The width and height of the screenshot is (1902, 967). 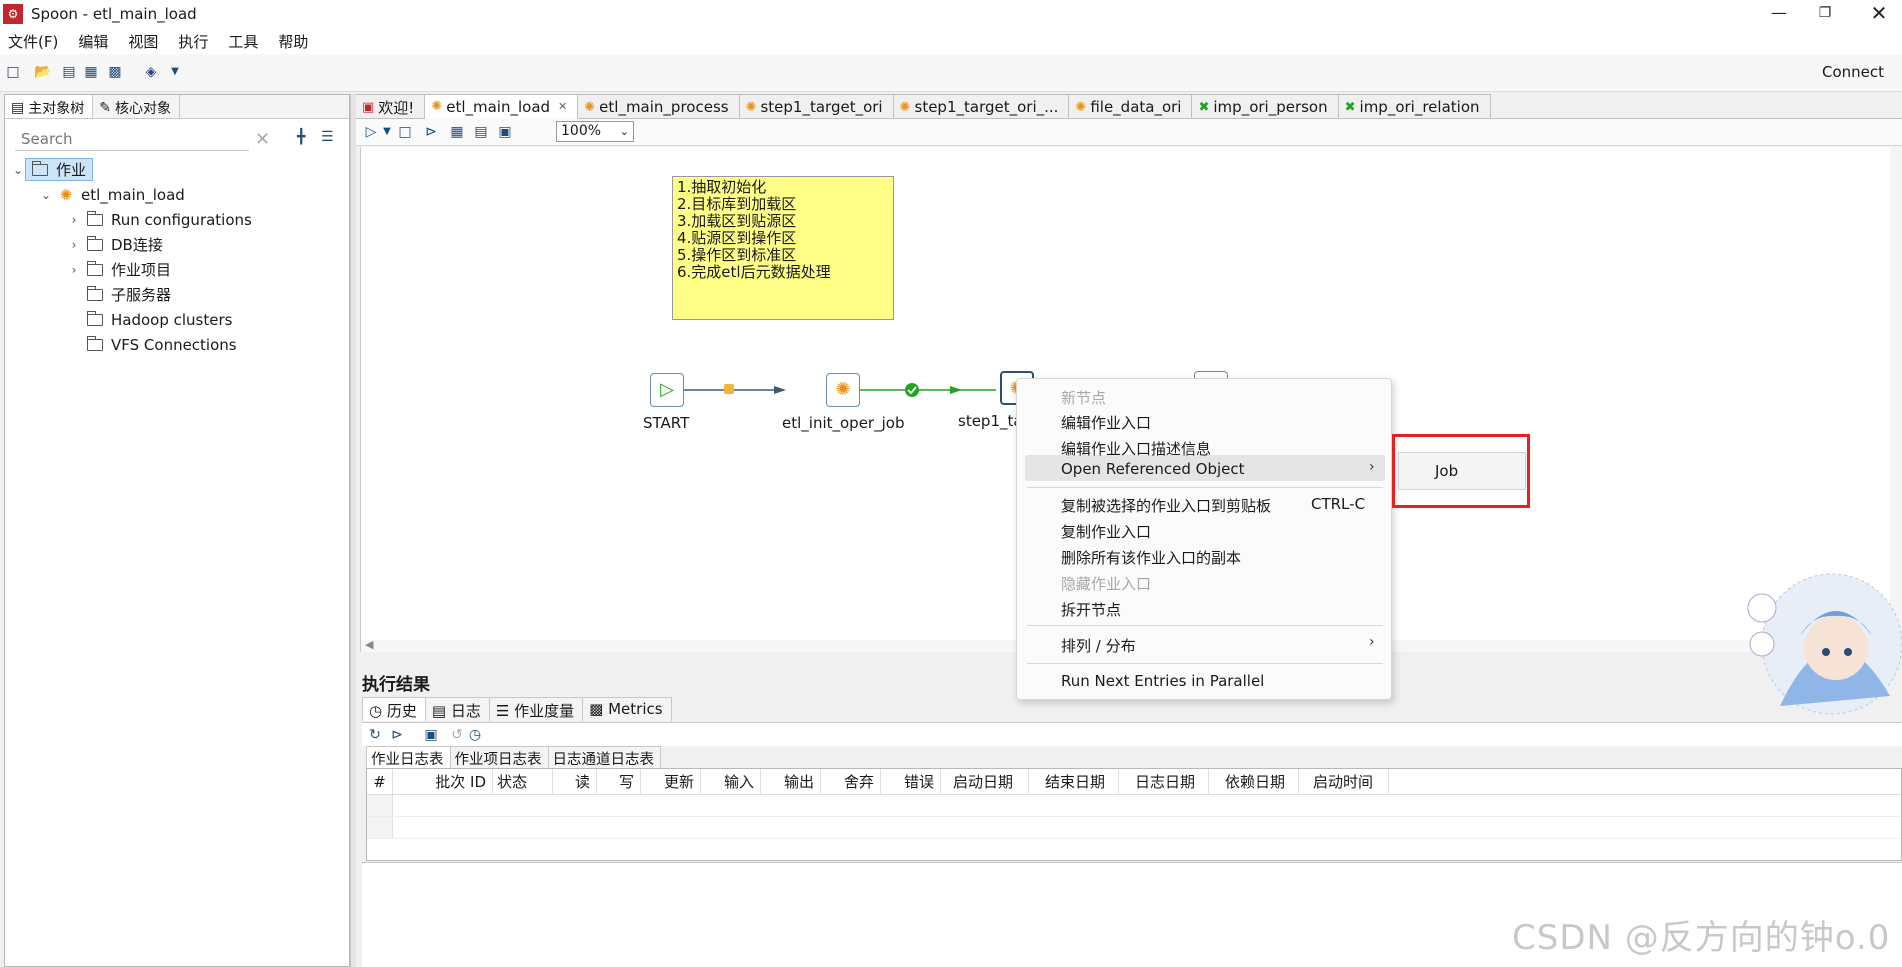 I want to click on tree-item-jobs: ⌄ 作业, so click(x=175, y=169).